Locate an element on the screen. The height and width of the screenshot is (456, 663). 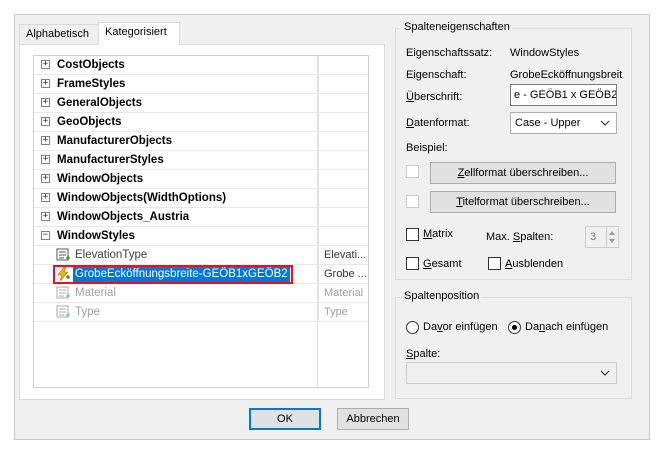
category-row-manufacturerstyles: + ManufacturerStyles is located at coordinates (201, 160).